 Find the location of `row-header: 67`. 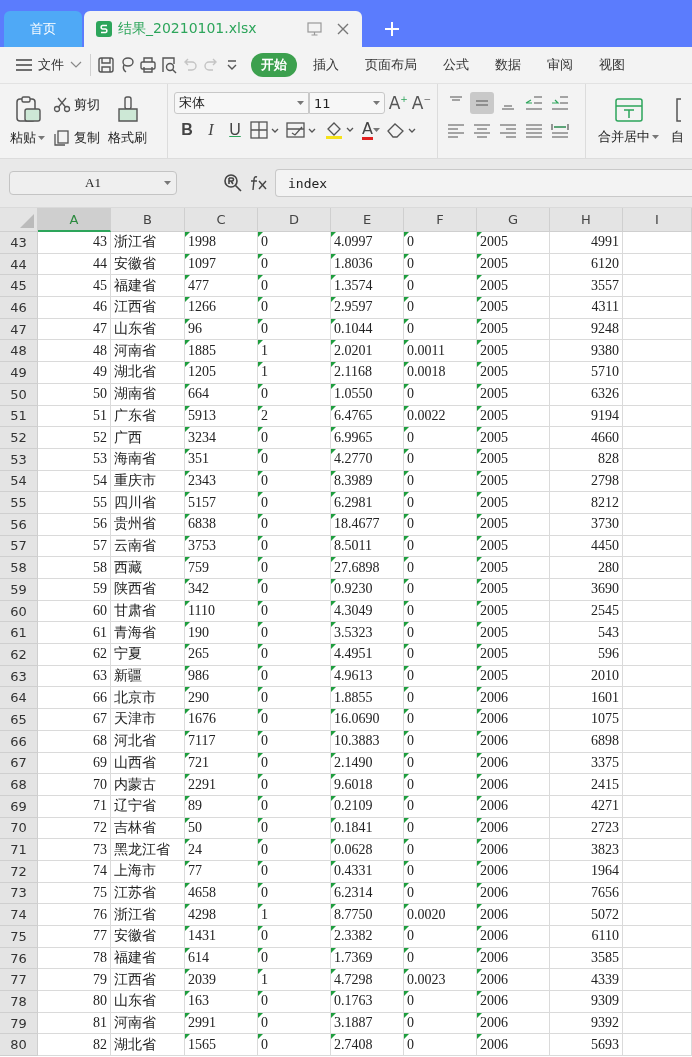

row-header: 67 is located at coordinates (19, 763).